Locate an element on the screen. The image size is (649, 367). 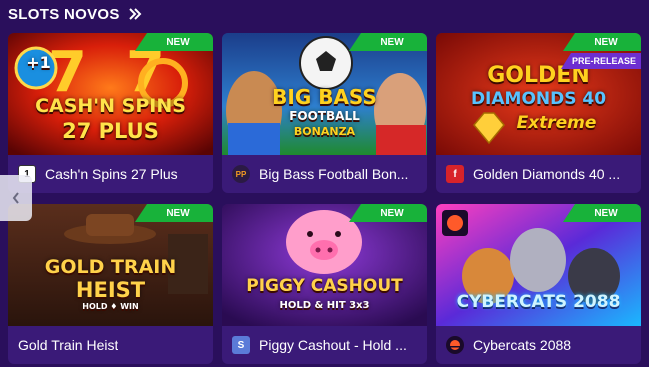
game-card-cybercats: CYBERCATS 2088 NEW Cybercats 2088 is located at coordinates (538, 284).